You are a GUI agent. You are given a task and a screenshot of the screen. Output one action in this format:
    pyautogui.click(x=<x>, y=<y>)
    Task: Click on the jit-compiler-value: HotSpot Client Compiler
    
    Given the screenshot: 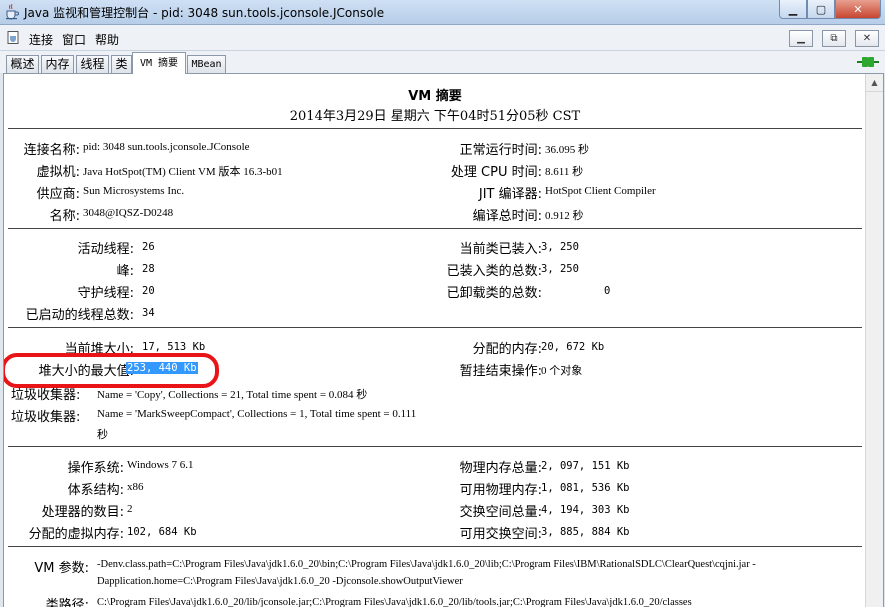 What is the action you would take?
    pyautogui.click(x=600, y=191)
    